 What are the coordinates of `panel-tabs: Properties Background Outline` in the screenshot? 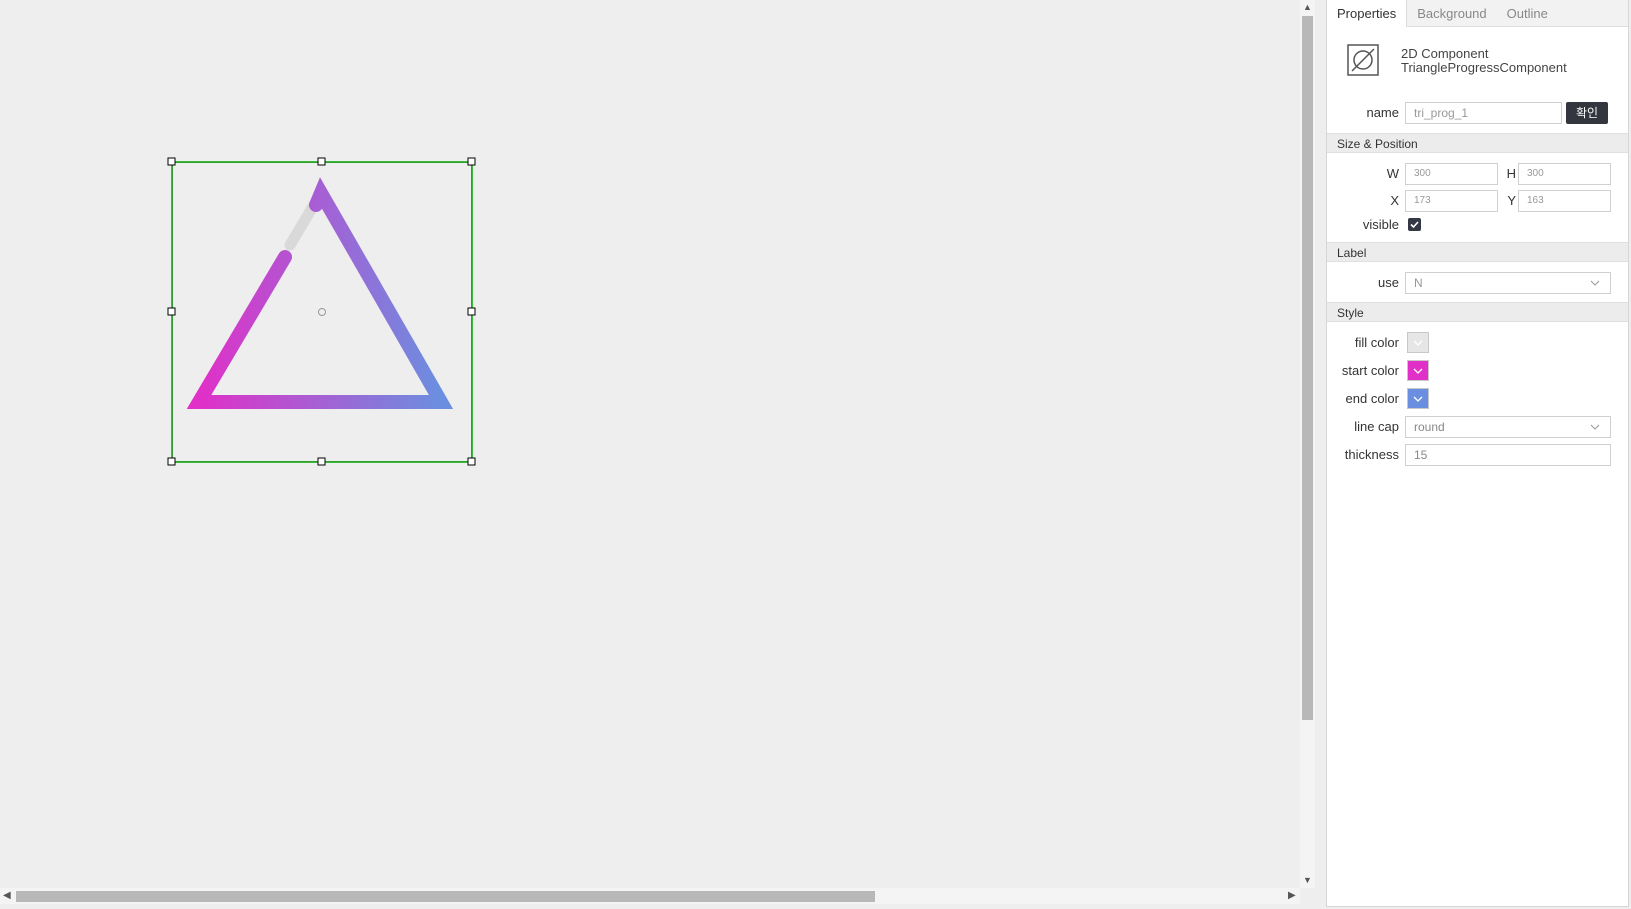 It's located at (1477, 13).